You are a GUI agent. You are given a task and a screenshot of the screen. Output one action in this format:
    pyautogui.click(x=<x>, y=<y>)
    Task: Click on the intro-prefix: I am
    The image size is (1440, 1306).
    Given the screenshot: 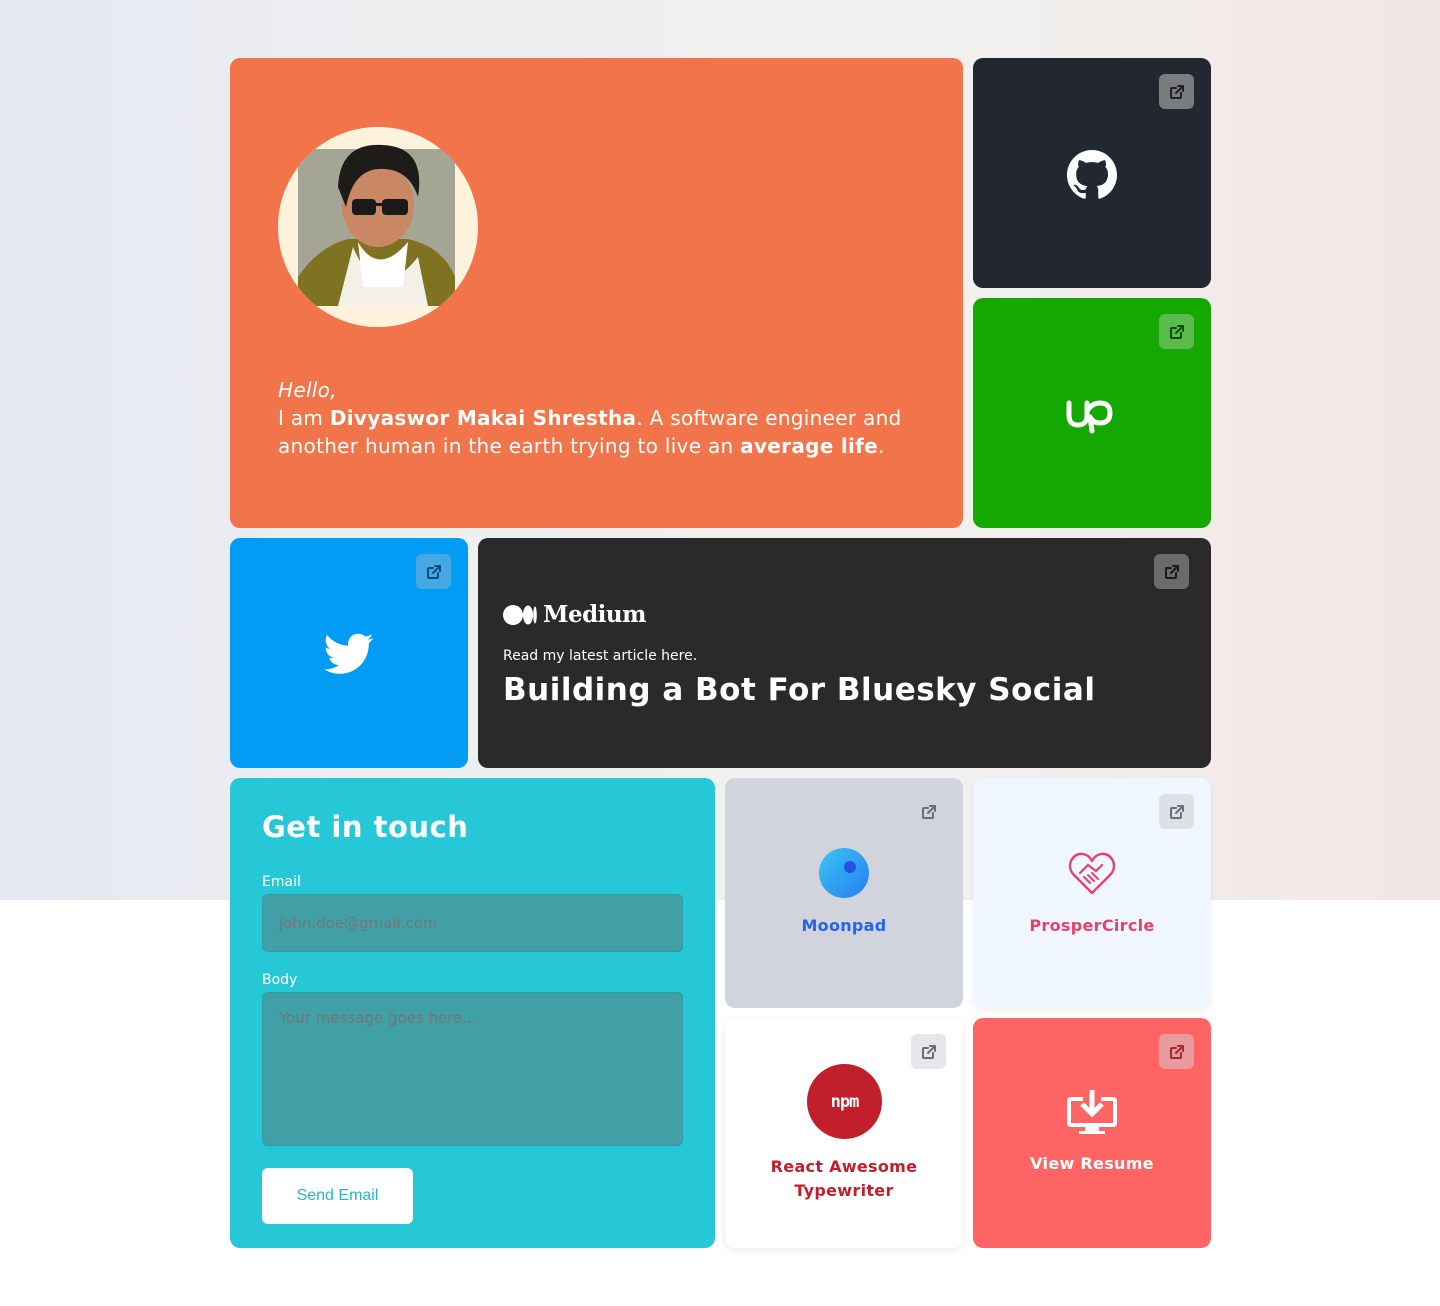 What is the action you would take?
    pyautogui.click(x=304, y=418)
    